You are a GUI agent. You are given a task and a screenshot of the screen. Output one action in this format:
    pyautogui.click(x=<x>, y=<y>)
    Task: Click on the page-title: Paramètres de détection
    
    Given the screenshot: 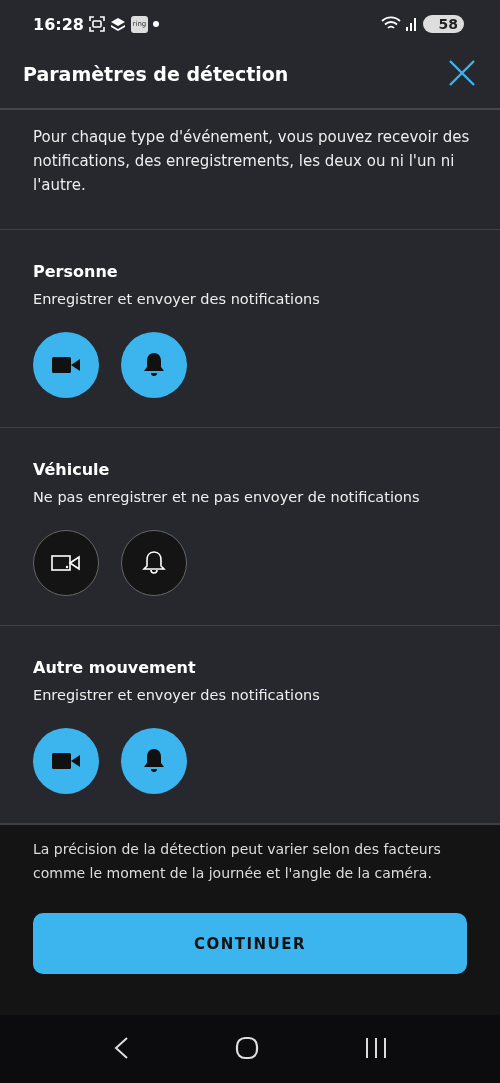 What is the action you would take?
    pyautogui.click(x=156, y=75)
    